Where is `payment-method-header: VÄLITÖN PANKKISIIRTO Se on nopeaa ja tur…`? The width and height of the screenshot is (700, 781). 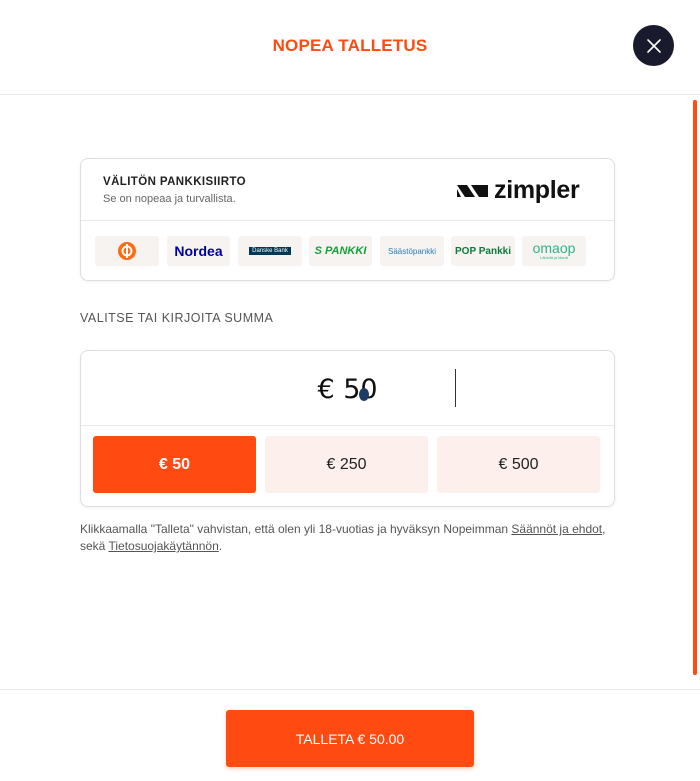
payment-method-header: VÄLITÖN PANKKISIIRTO Se on nopeaa ja tur… is located at coordinates (347, 190).